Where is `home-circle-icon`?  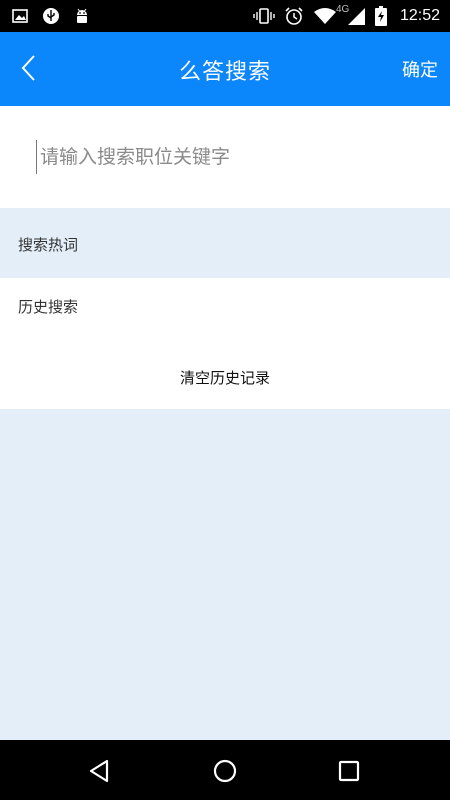 home-circle-icon is located at coordinates (225, 771).